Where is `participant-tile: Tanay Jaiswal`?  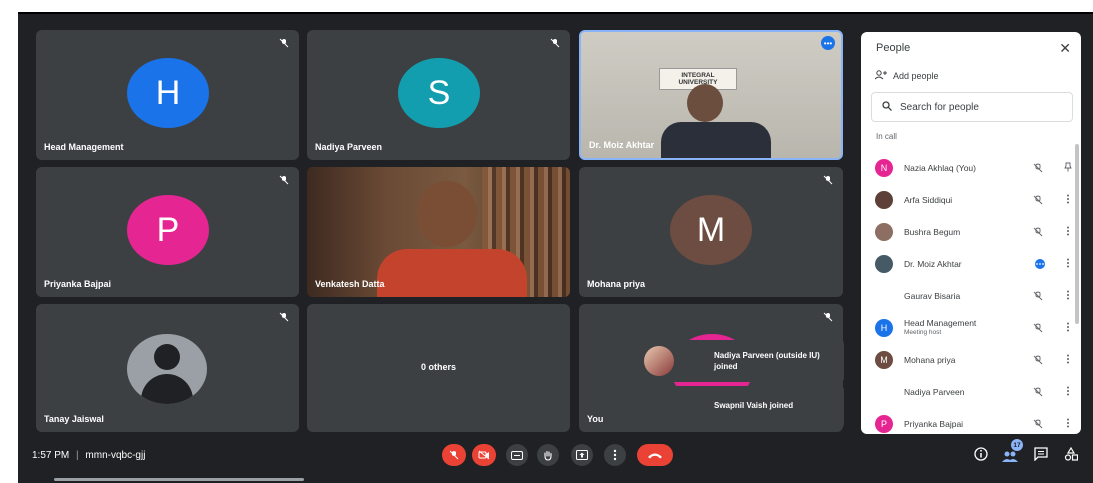
participant-tile: Tanay Jaiswal is located at coordinates (167, 368).